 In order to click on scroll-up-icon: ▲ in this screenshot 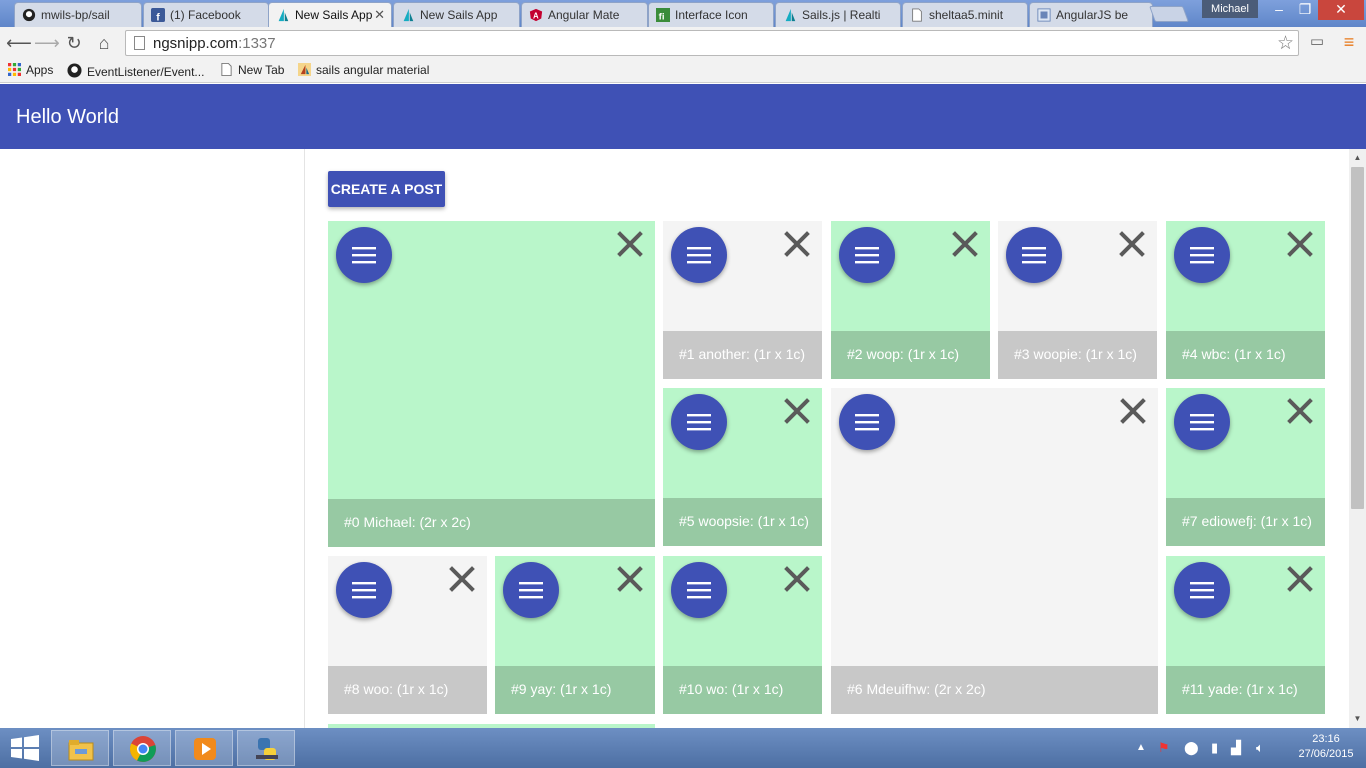, I will do `click(1357, 158)`.